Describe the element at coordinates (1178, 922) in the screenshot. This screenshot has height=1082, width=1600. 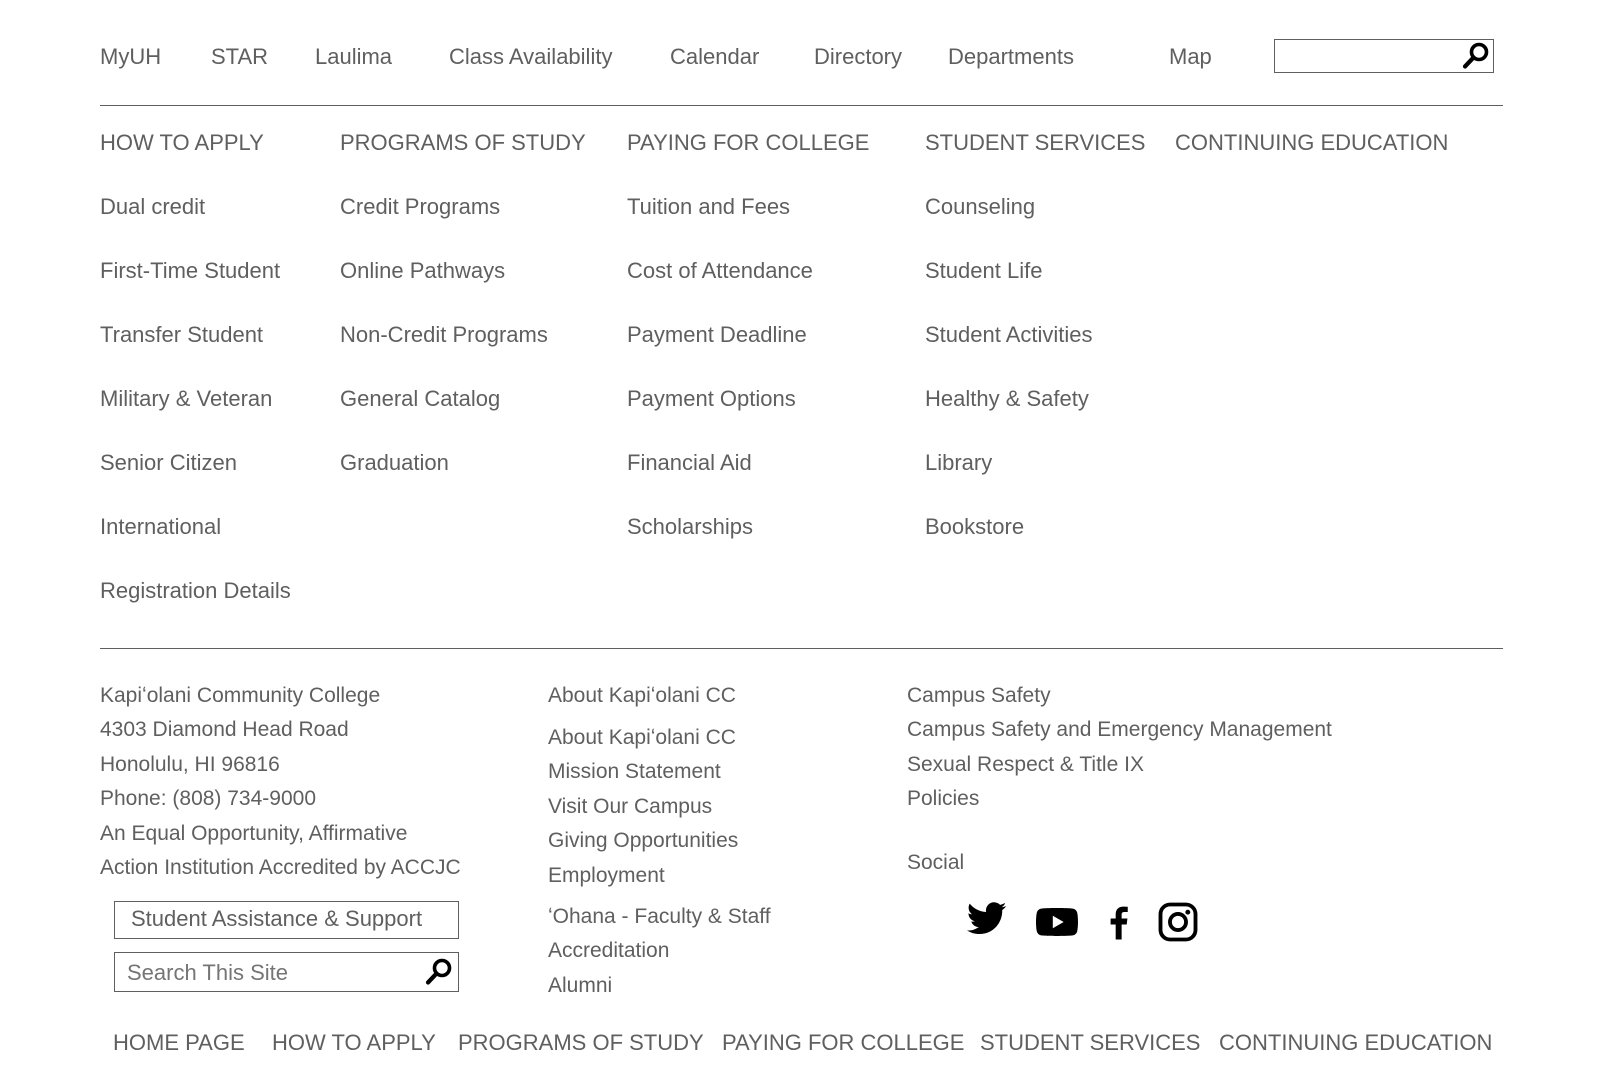
I see `instagram-icon` at that location.